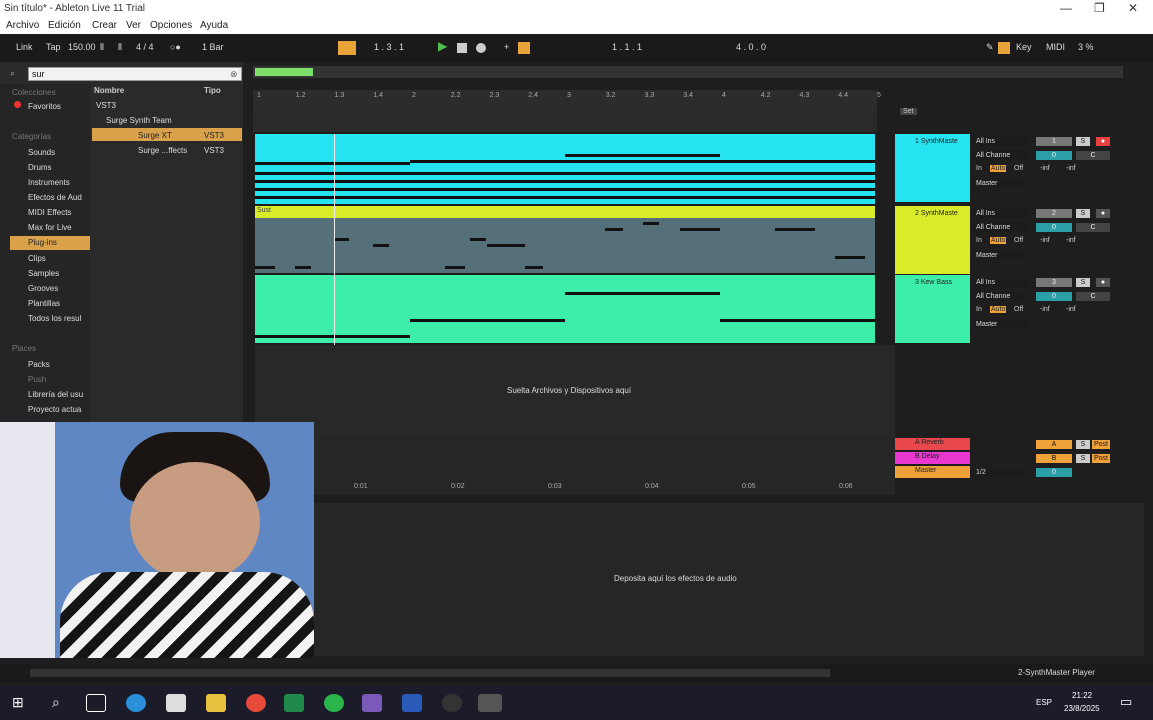 The height and width of the screenshot is (720, 1153). I want to click on maximize-button: ❐, so click(1099, 8).